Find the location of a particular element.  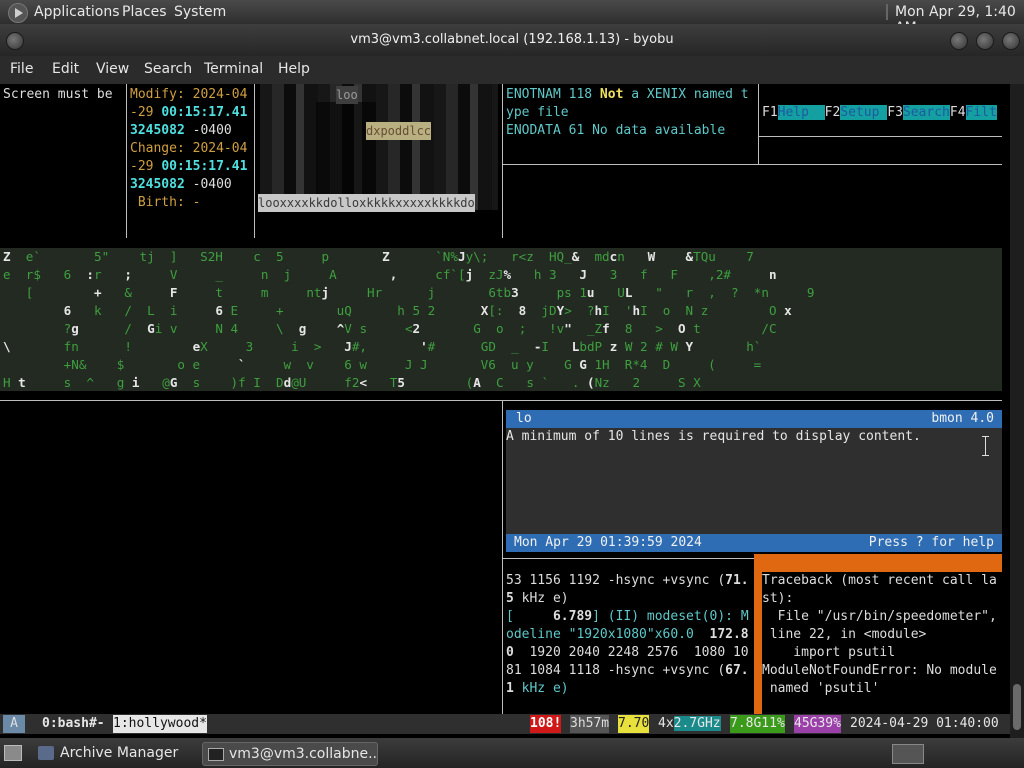

task-label: Archive Manager is located at coordinates (119, 753).